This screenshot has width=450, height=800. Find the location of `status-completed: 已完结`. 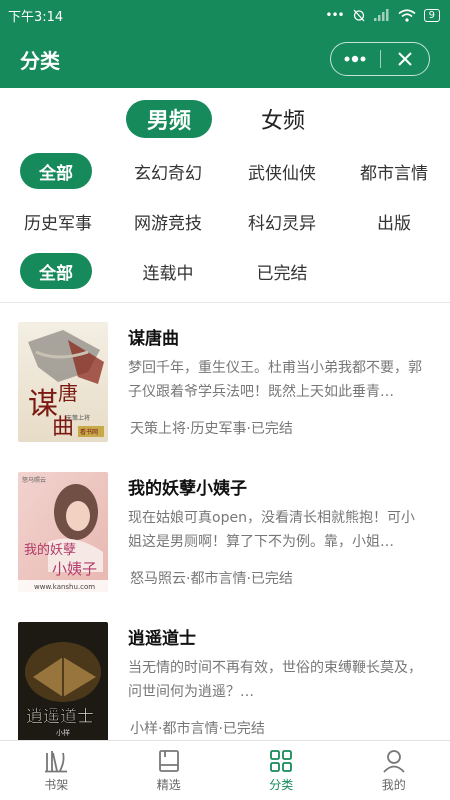

status-completed: 已完结 is located at coordinates (282, 271).